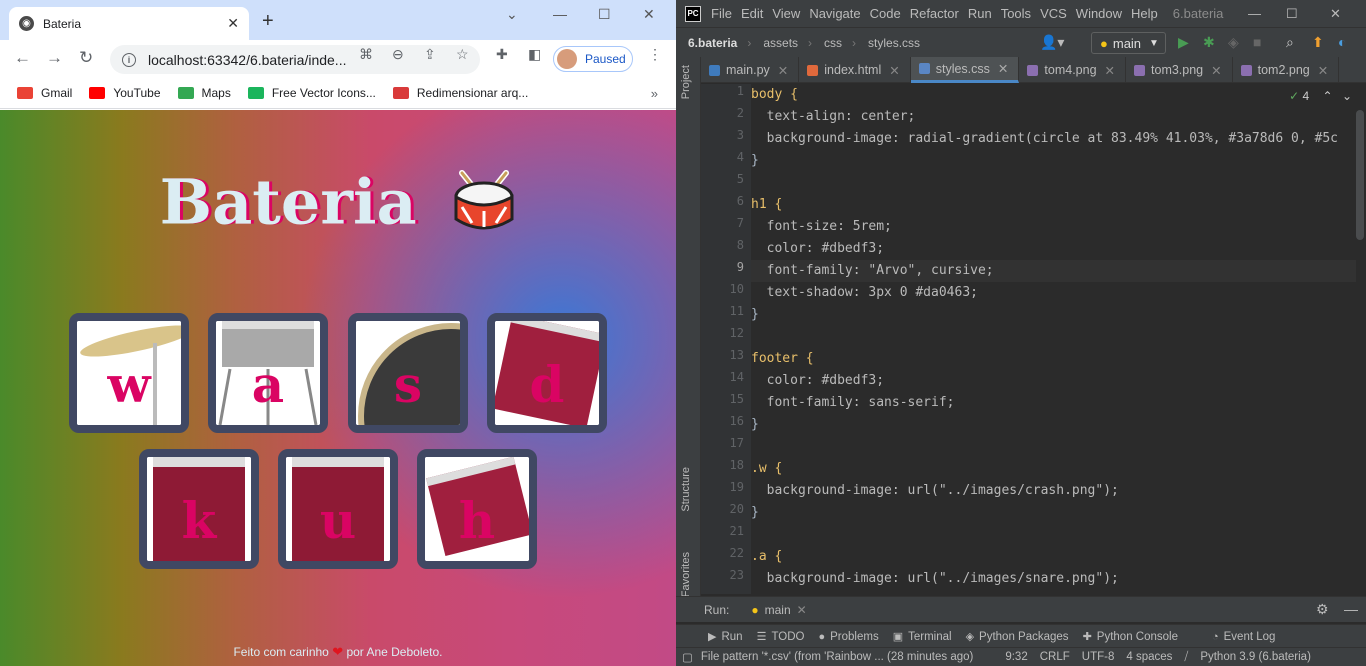 The width and height of the screenshot is (1366, 666). Describe the element at coordinates (725, 637) in the screenshot. I see `tool-run: ▶ Run` at that location.